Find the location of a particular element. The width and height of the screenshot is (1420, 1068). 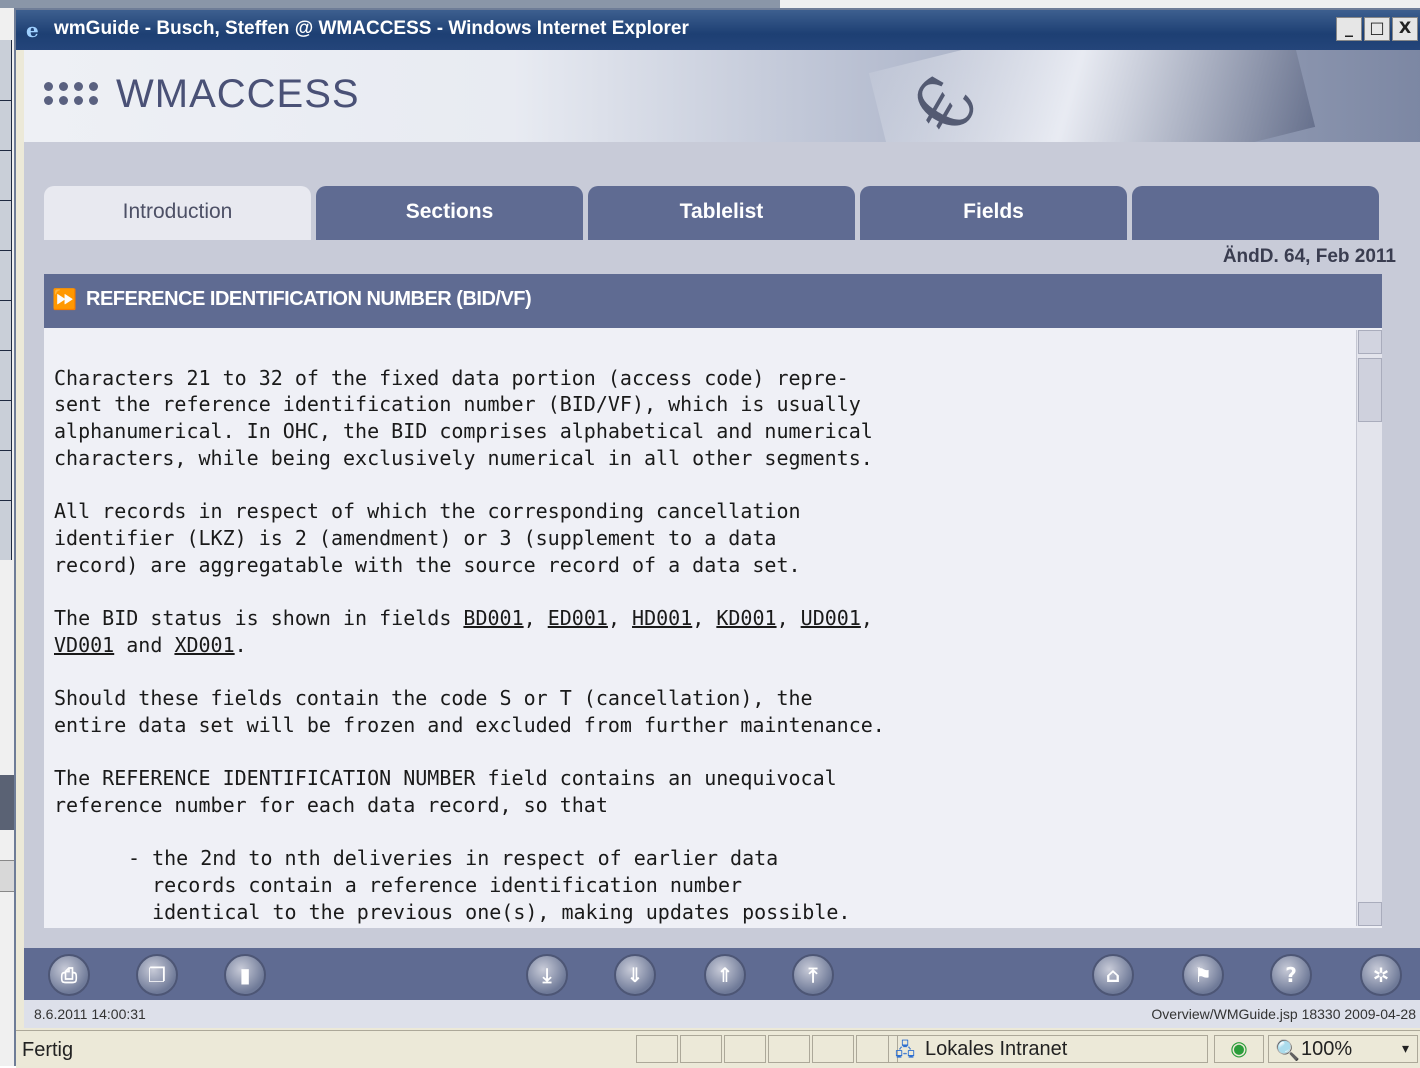

zoom-control: 🔍 100% ▾ is located at coordinates (1343, 1049).